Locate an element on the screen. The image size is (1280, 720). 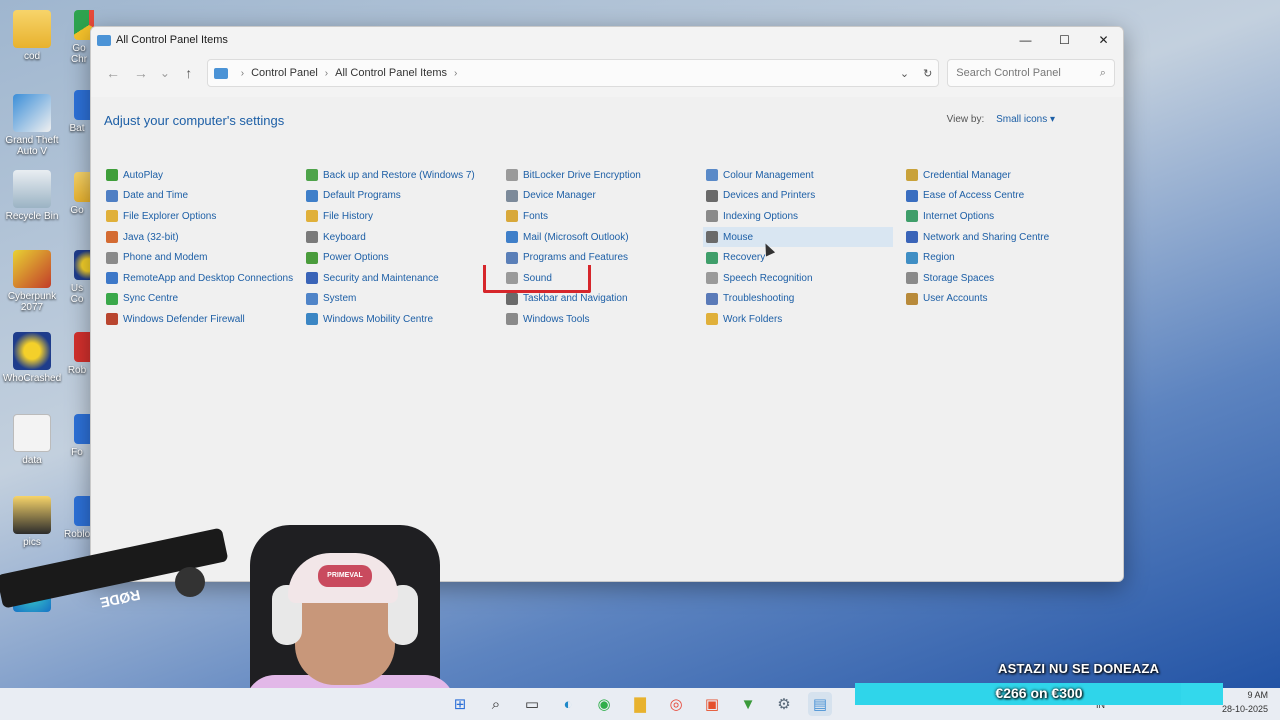
document-icon is located at coordinates (32, 433).